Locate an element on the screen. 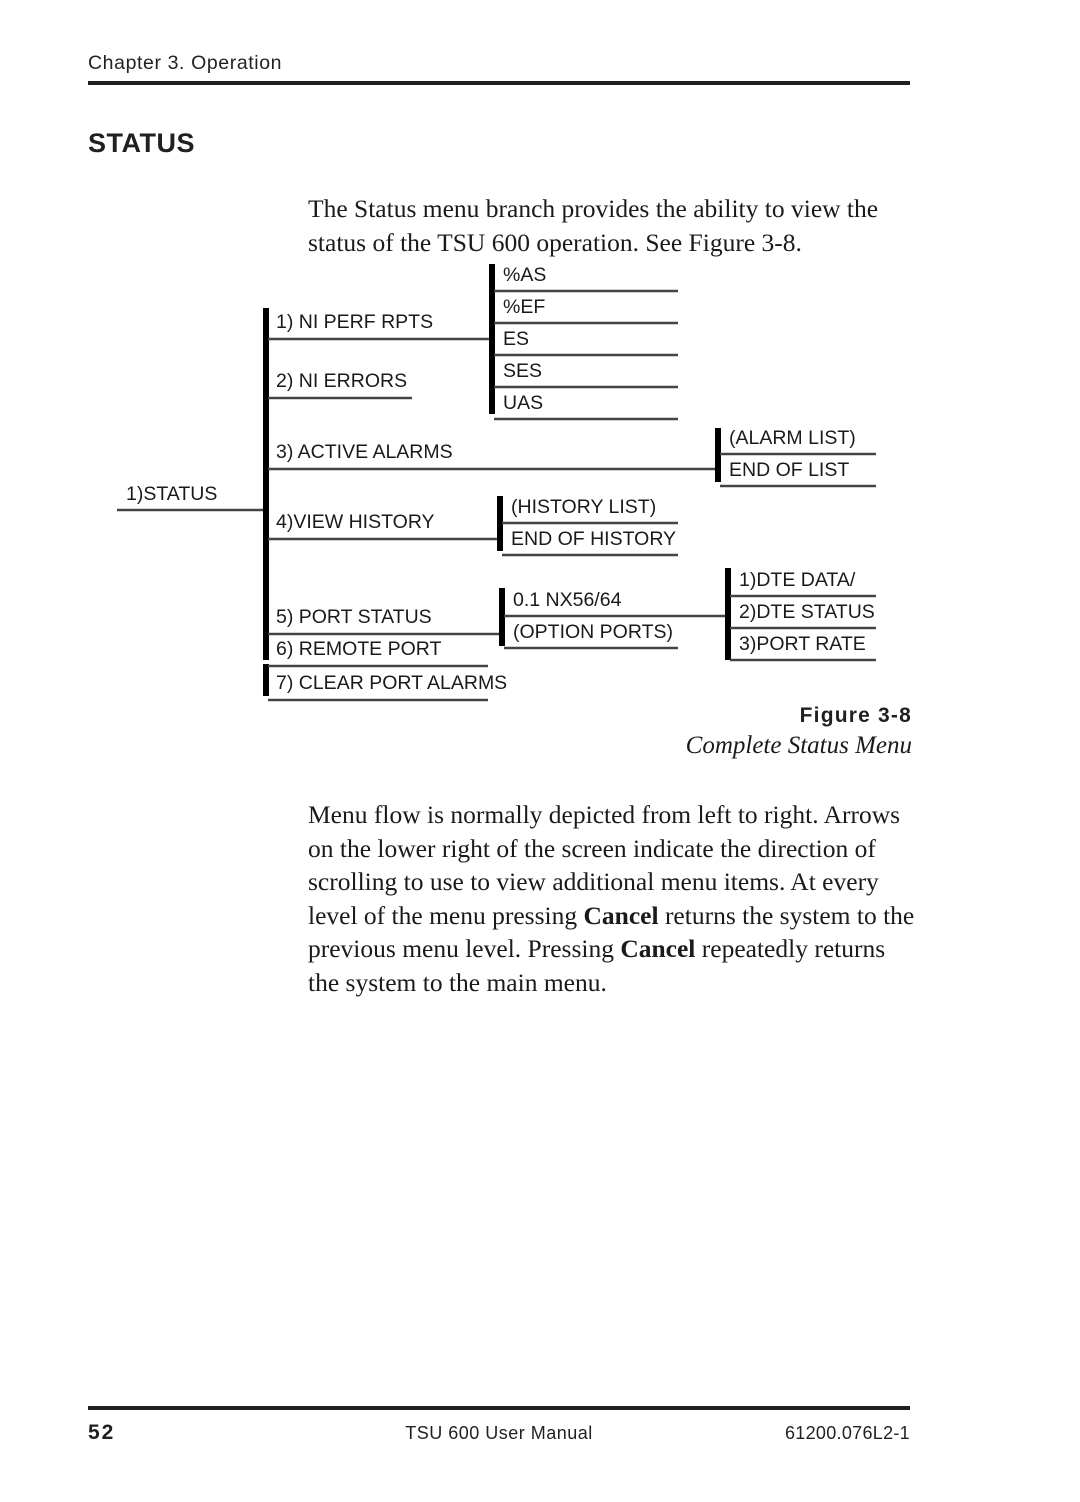 The width and height of the screenshot is (1080, 1502). end-of-history-label: END OF HISTORY is located at coordinates (593, 539).